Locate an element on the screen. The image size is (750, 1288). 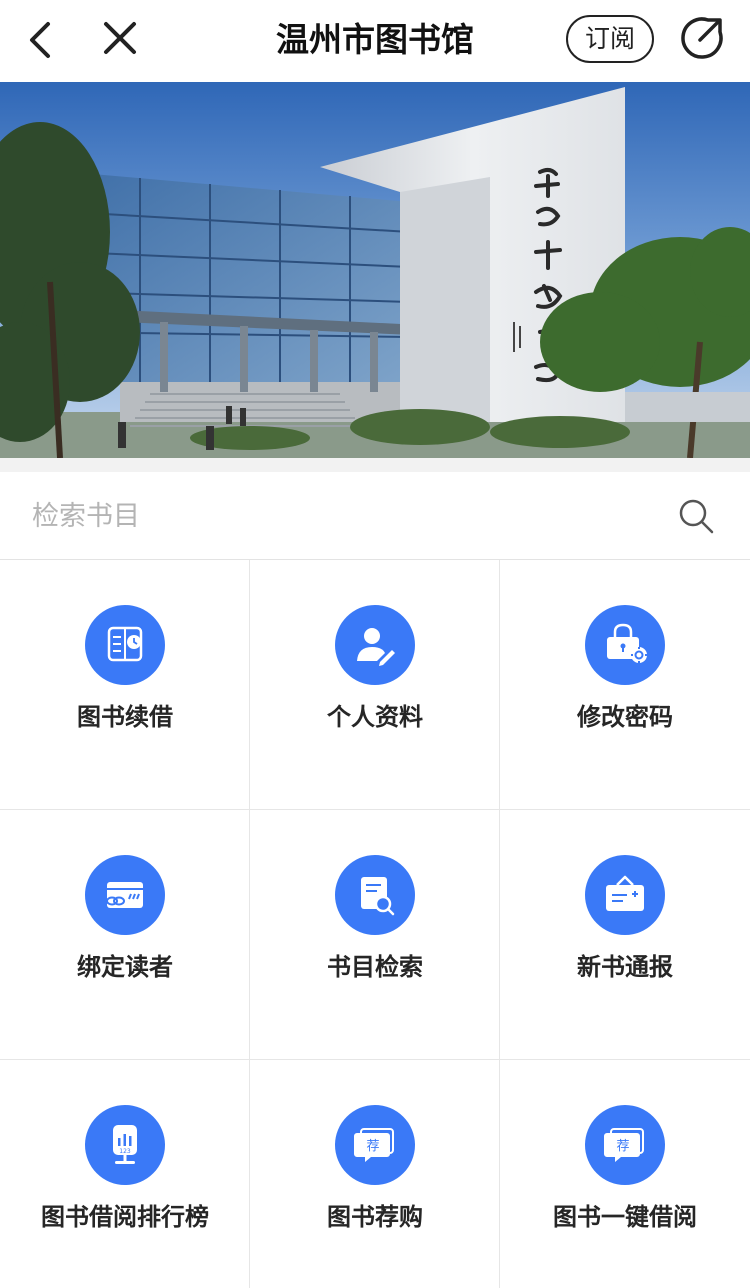
search-icon is located at coordinates (696, 516).